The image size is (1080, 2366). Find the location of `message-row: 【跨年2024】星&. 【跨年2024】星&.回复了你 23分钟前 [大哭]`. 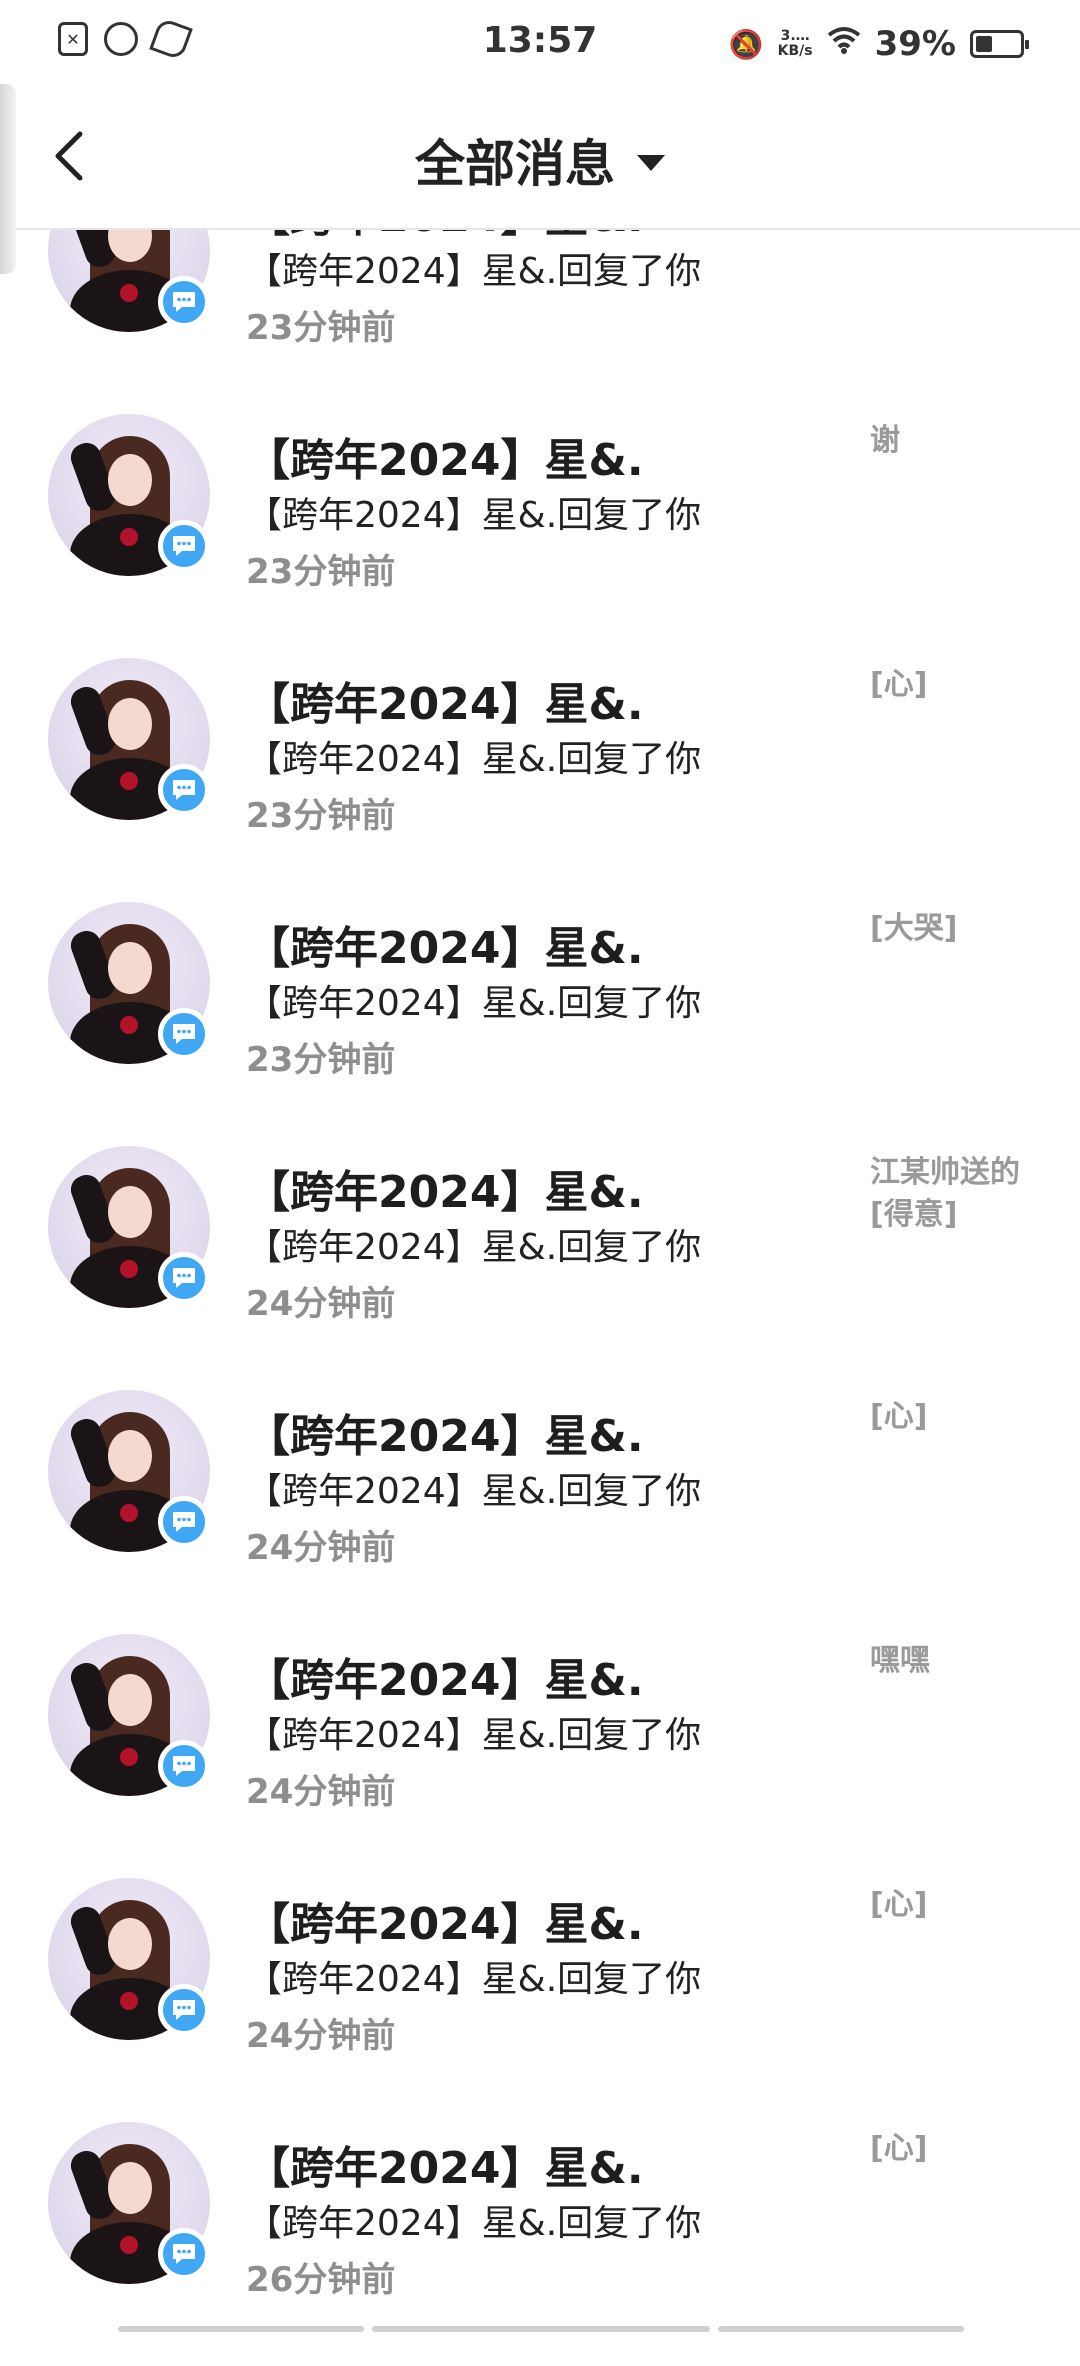

message-row: 【跨年2024】星&. 【跨年2024】星&.回复了你 23分钟前 [大哭] is located at coordinates (540, 1024).